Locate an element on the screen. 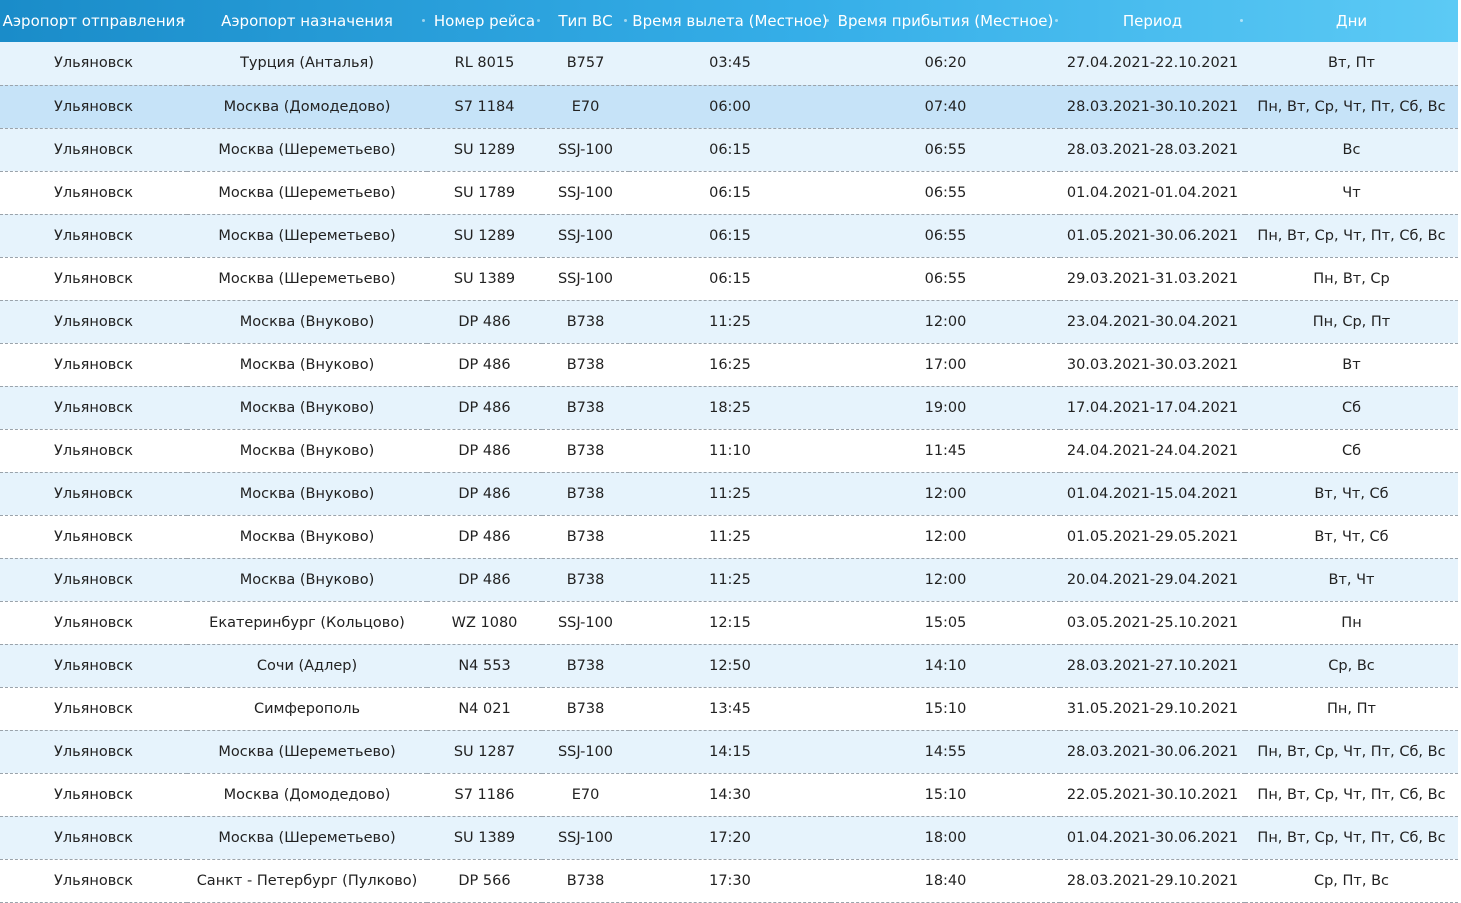 The image size is (1461, 903). column-header-departure-airport: Аэропорт отправления is located at coordinates (93, 21).